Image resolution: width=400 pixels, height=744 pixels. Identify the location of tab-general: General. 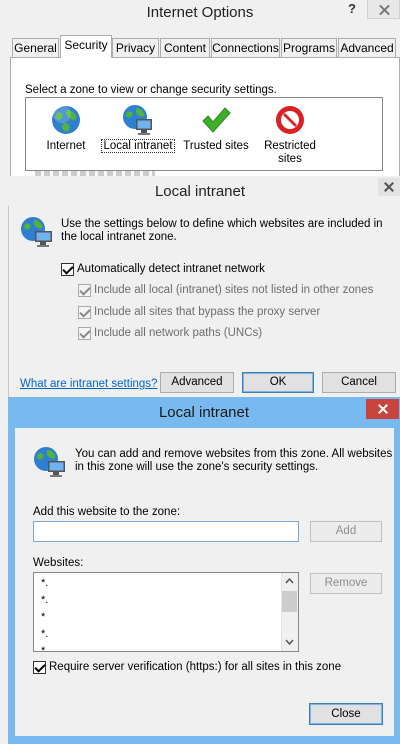
(35, 48).